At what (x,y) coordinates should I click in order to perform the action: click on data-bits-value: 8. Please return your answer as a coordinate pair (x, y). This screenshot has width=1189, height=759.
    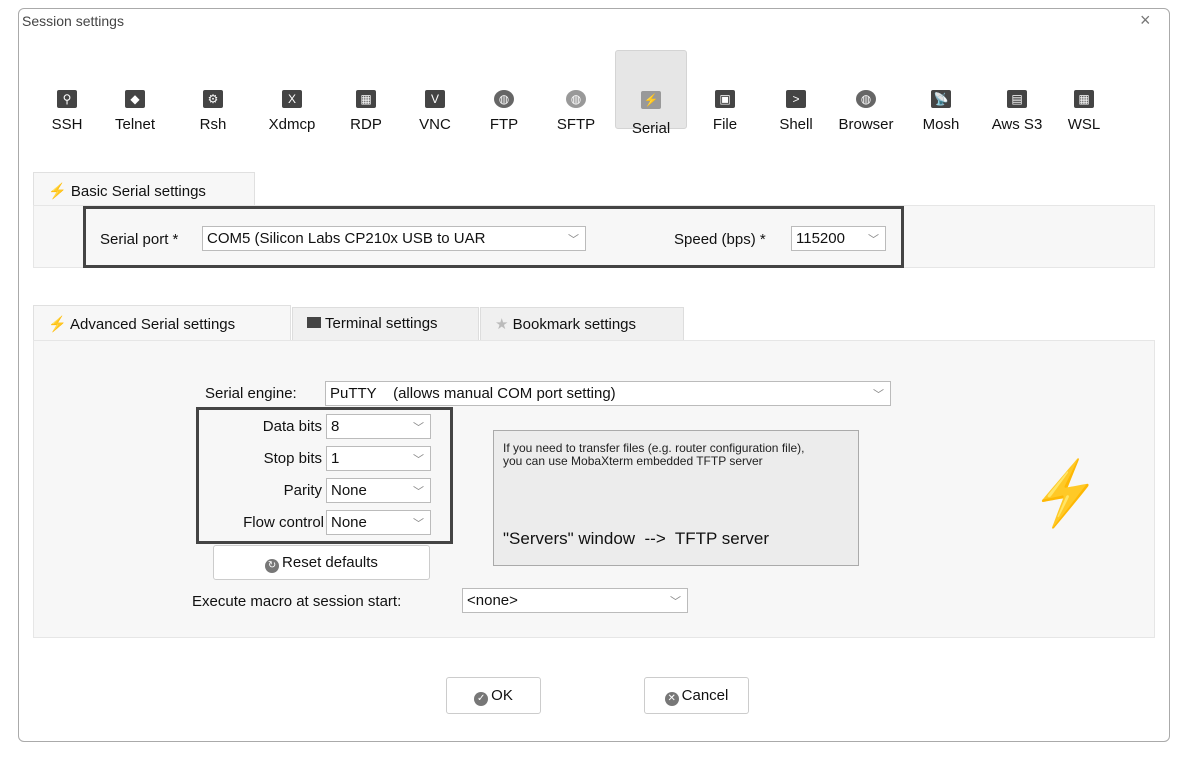
    Looking at the image, I should click on (335, 426).